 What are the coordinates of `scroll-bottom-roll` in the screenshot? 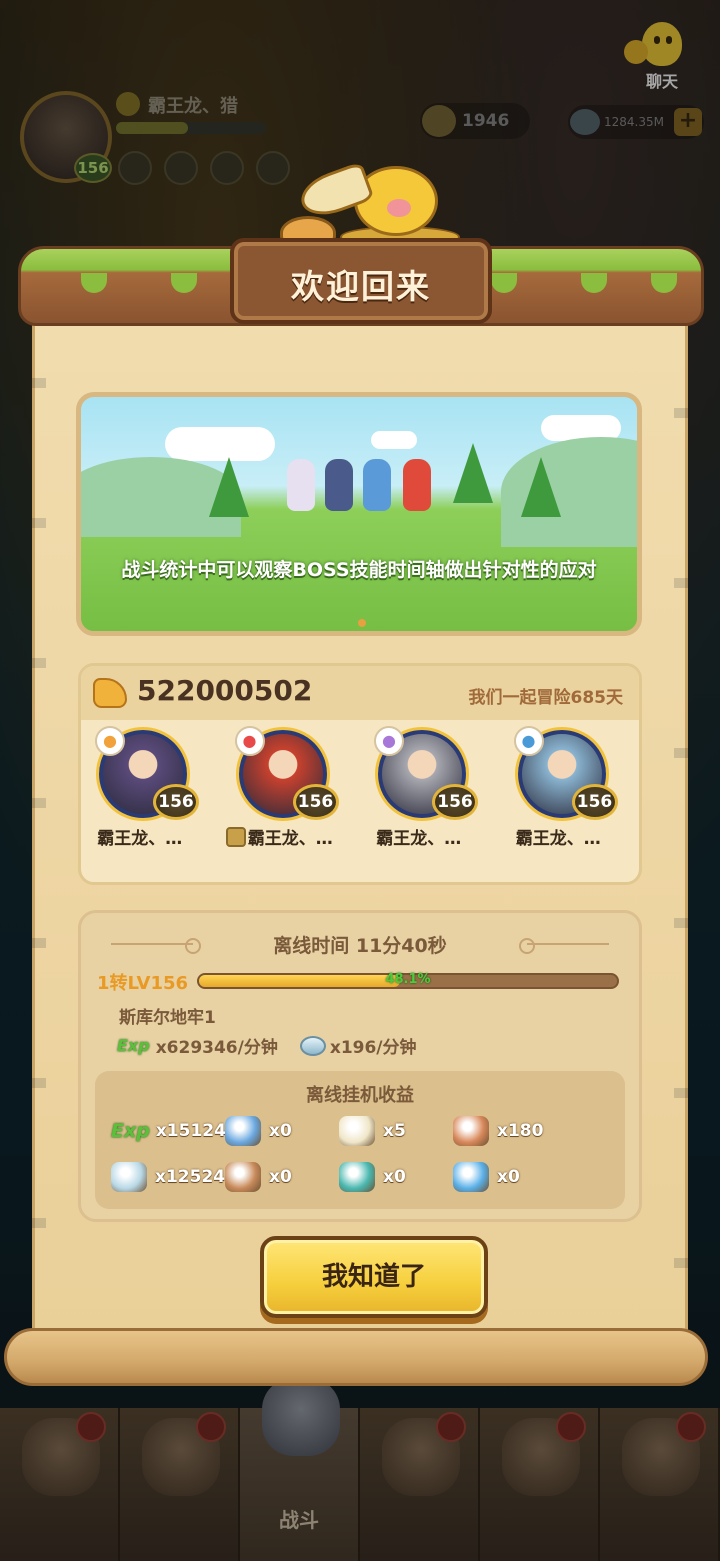 It's located at (356, 1357).